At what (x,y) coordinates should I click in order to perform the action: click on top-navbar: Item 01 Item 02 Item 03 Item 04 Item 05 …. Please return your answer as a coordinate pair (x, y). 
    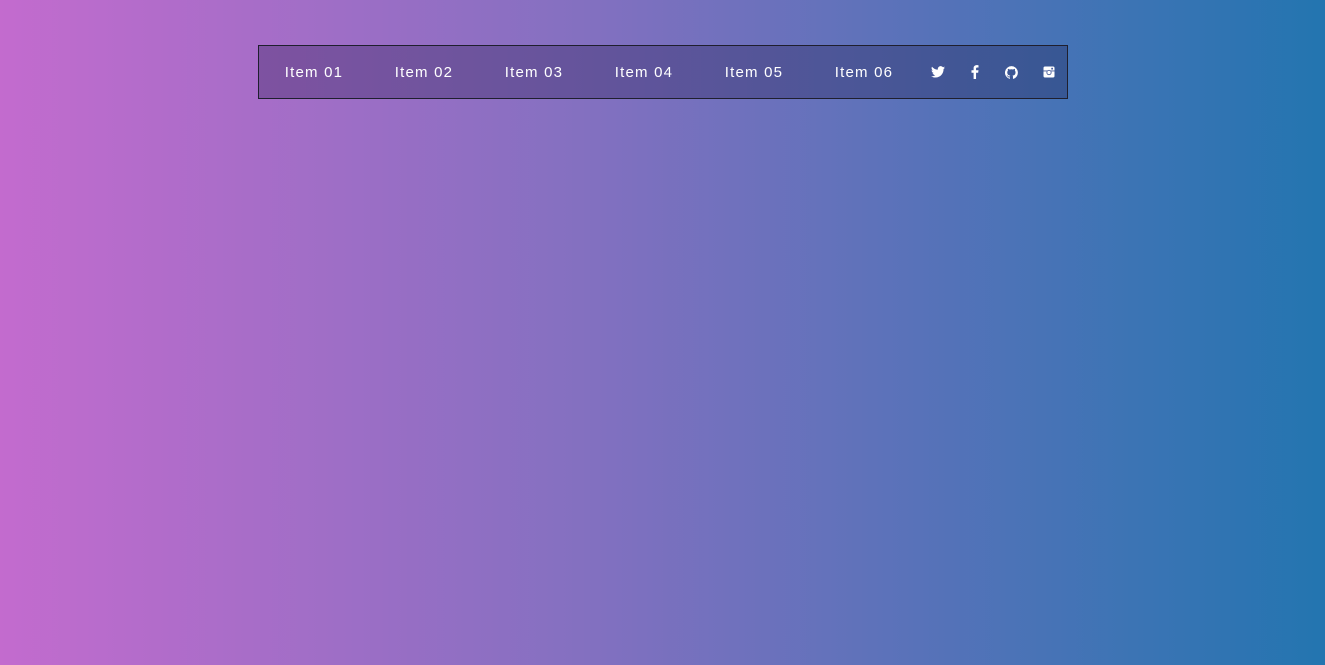
    Looking at the image, I should click on (663, 72).